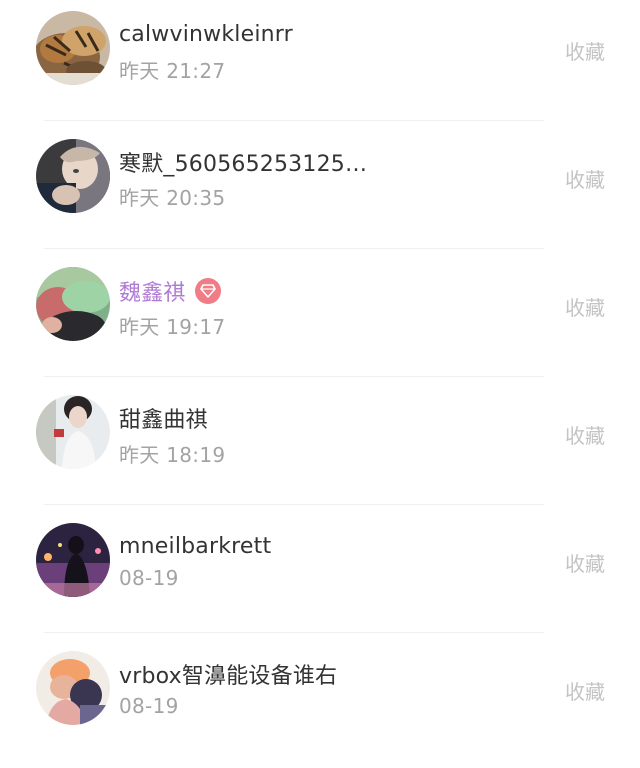 Image resolution: width=640 pixels, height=768 pixels. I want to click on timestamp: 昨天 18:19, so click(172, 455).